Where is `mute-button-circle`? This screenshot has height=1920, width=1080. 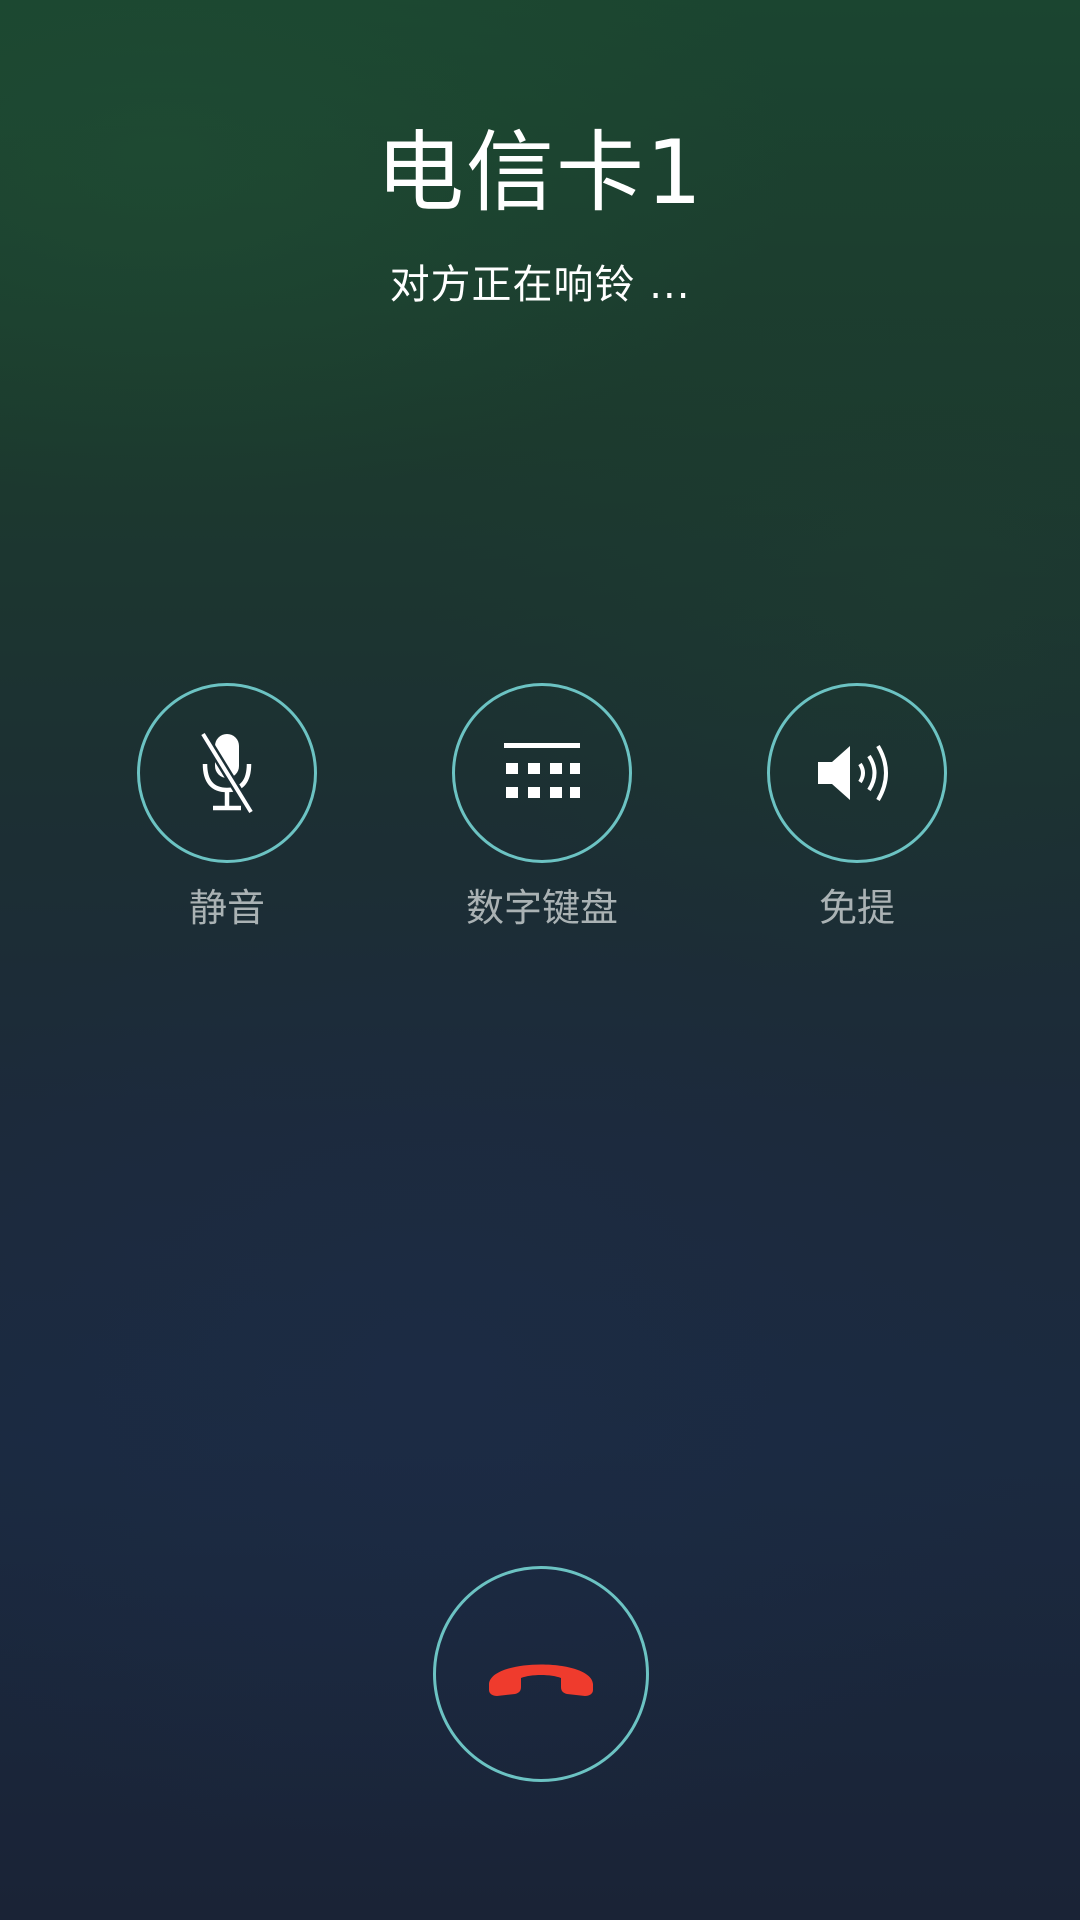
mute-button-circle is located at coordinates (227, 773).